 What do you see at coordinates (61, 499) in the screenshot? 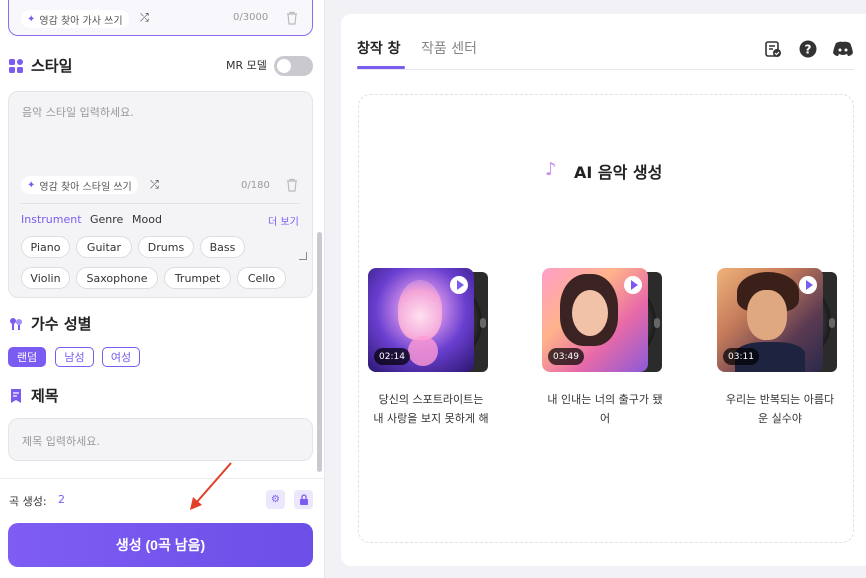
I see `song-count-value: 2` at bounding box center [61, 499].